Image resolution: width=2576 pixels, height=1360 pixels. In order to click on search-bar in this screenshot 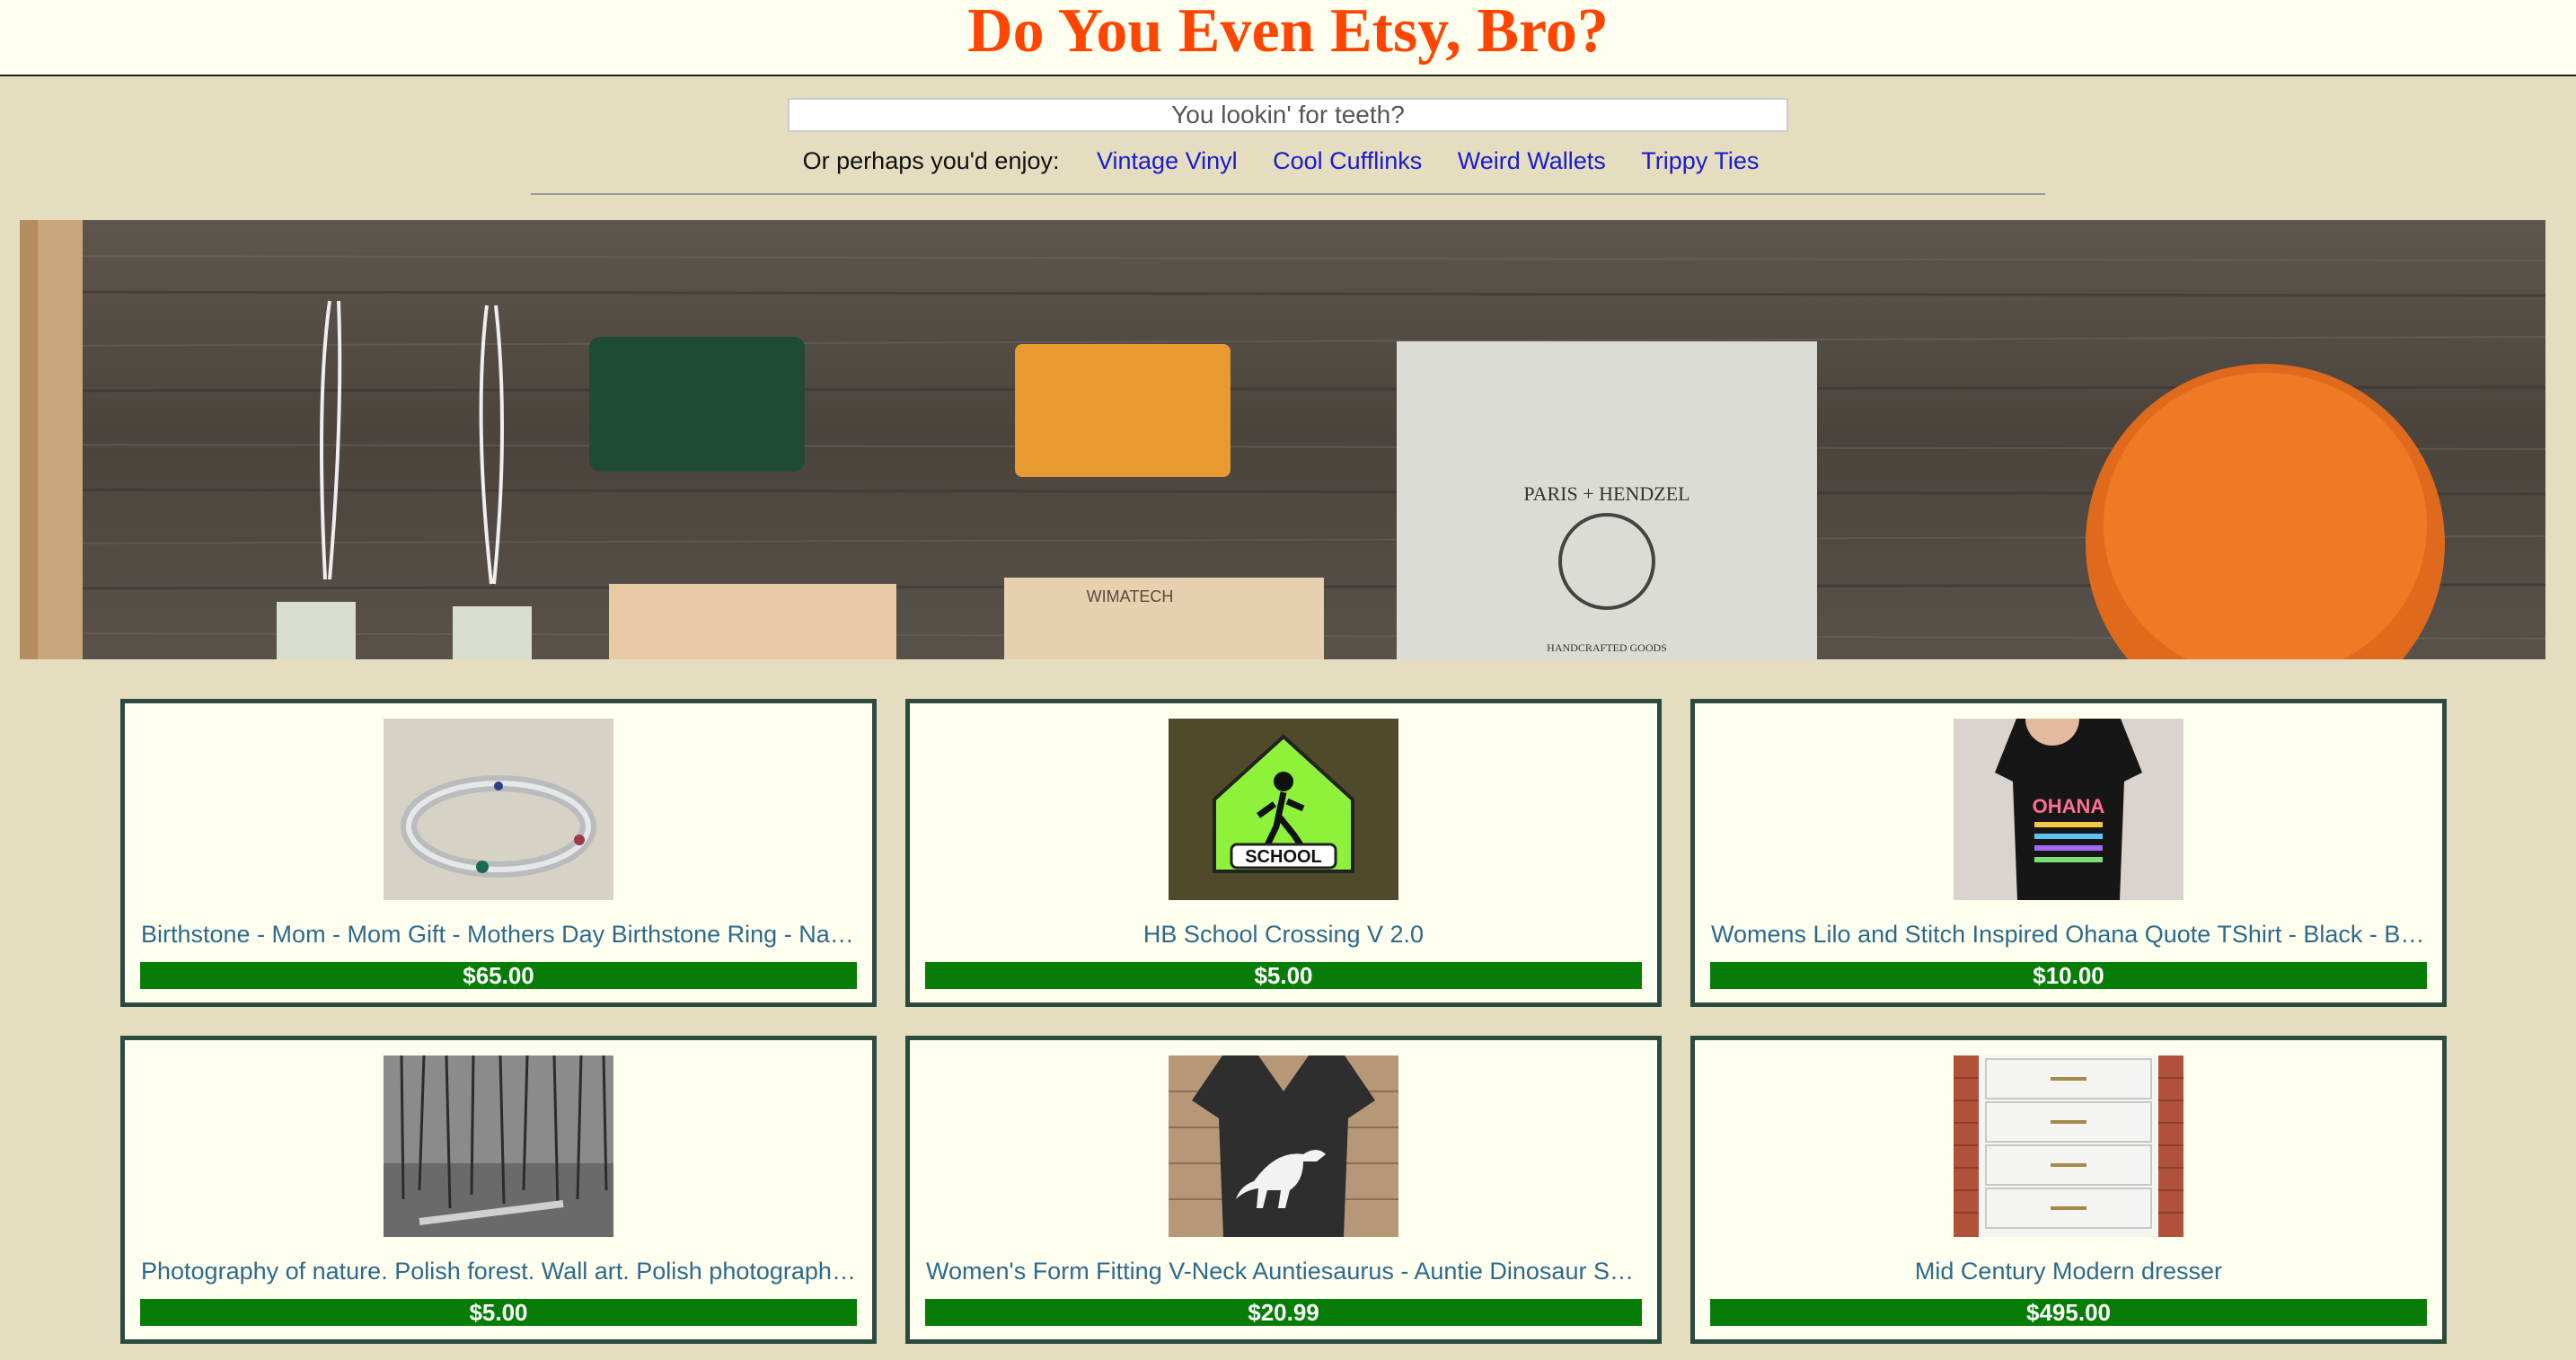, I will do `click(1288, 115)`.